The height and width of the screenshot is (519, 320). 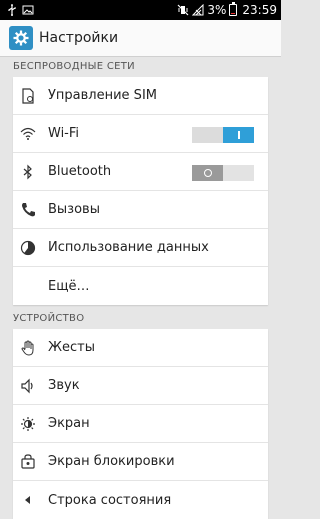 I want to click on settings-item-sim: Управление SIM, so click(x=140, y=96).